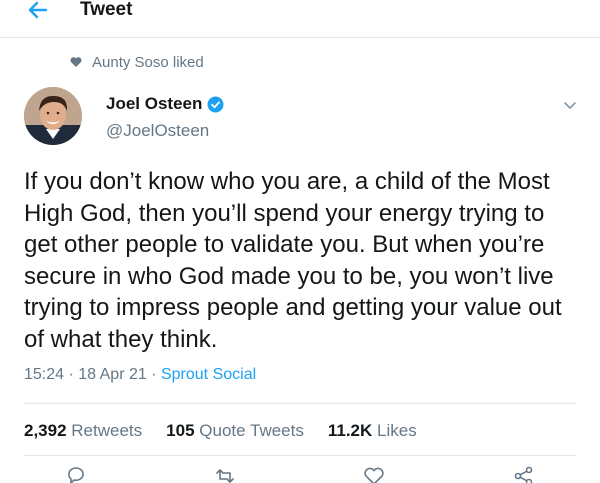 Image resolution: width=600 pixels, height=483 pixels. Describe the element at coordinates (106, 10) in the screenshot. I see `page-title: Tweet` at that location.